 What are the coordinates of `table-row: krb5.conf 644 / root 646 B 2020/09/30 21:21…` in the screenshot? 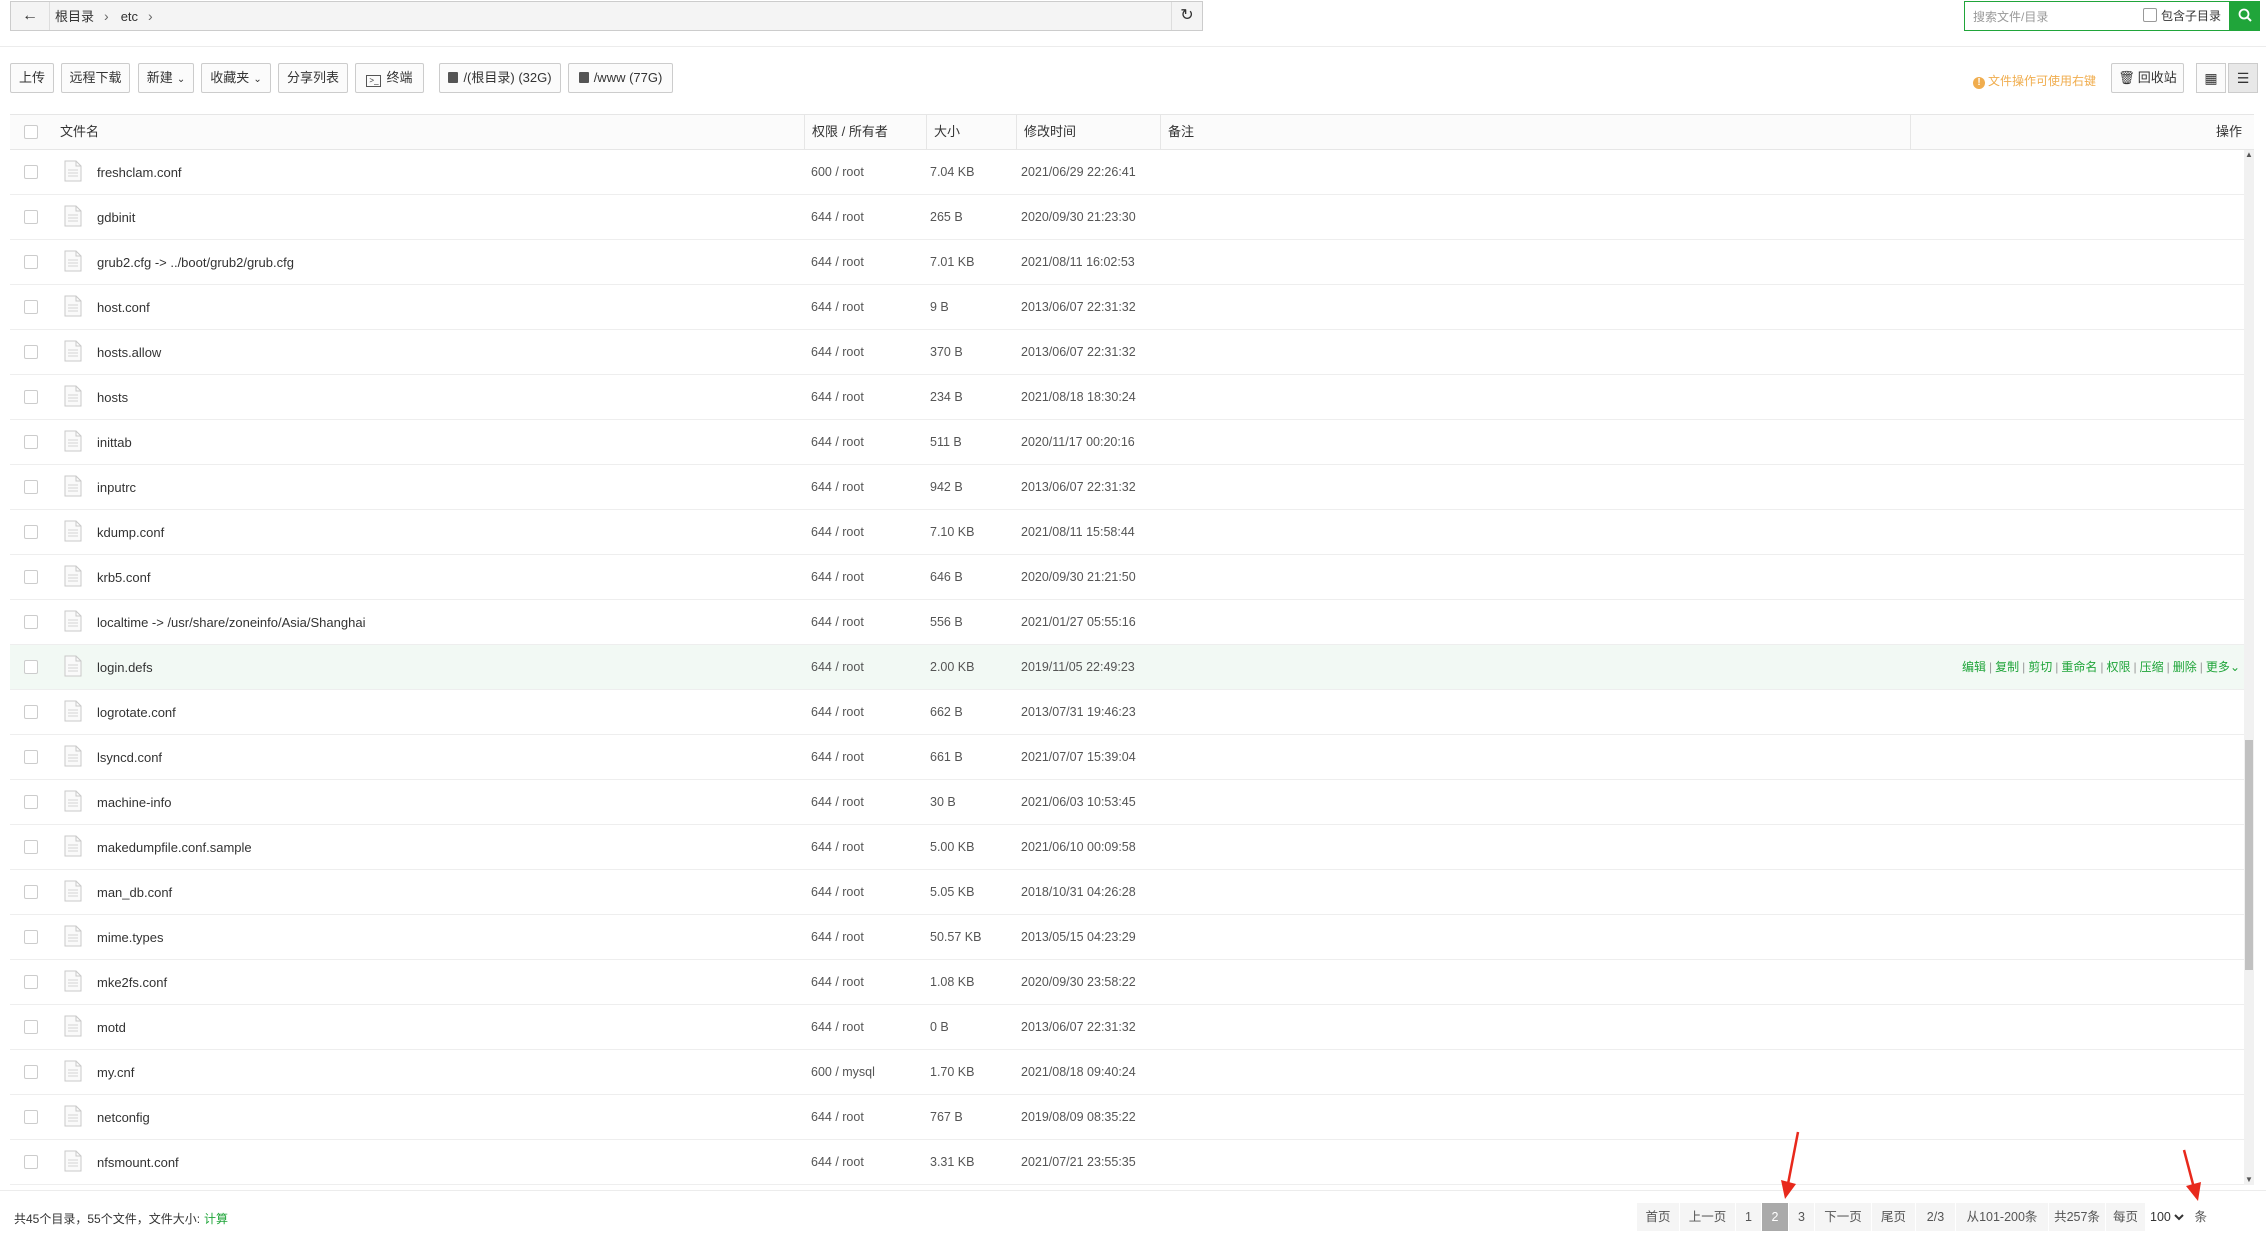 It's located at (1127, 577).